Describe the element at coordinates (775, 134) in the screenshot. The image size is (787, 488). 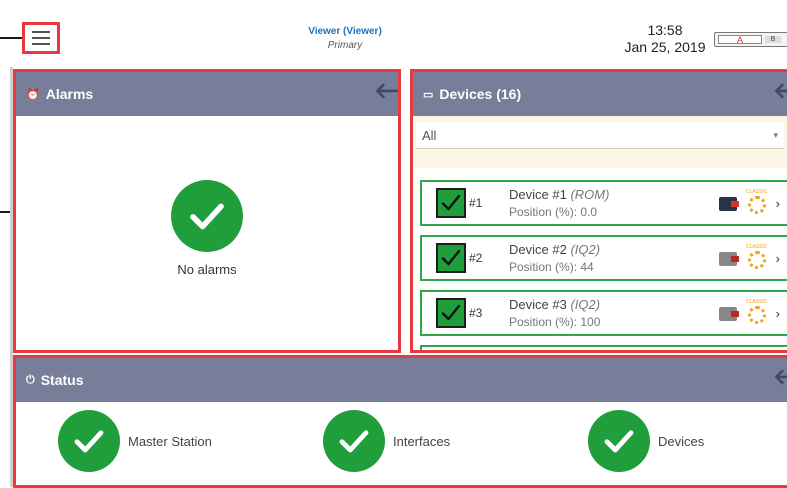
I see `chevron-down-icon: ▾` at that location.